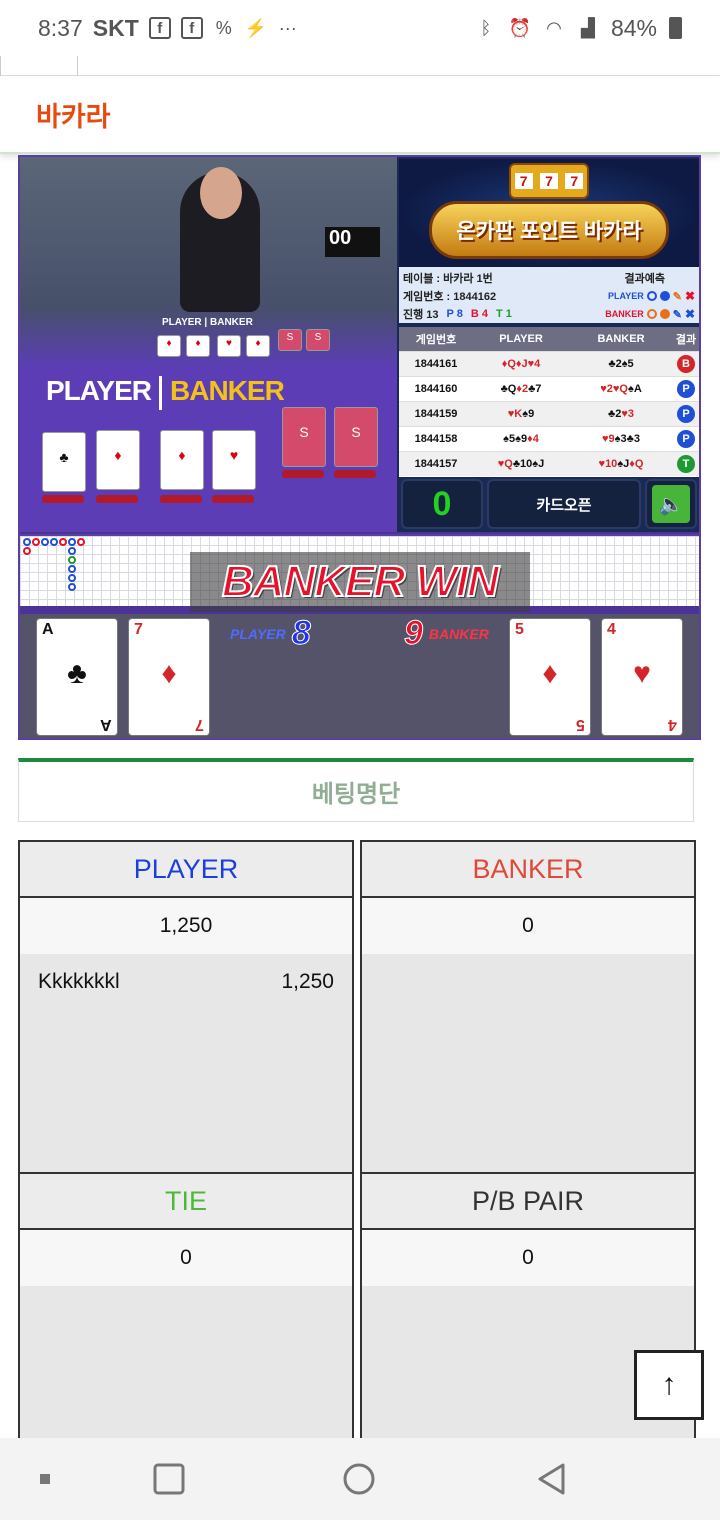 Image resolution: width=720 pixels, height=1520 pixels. I want to click on tie-bet-title: TIE, so click(186, 1202).